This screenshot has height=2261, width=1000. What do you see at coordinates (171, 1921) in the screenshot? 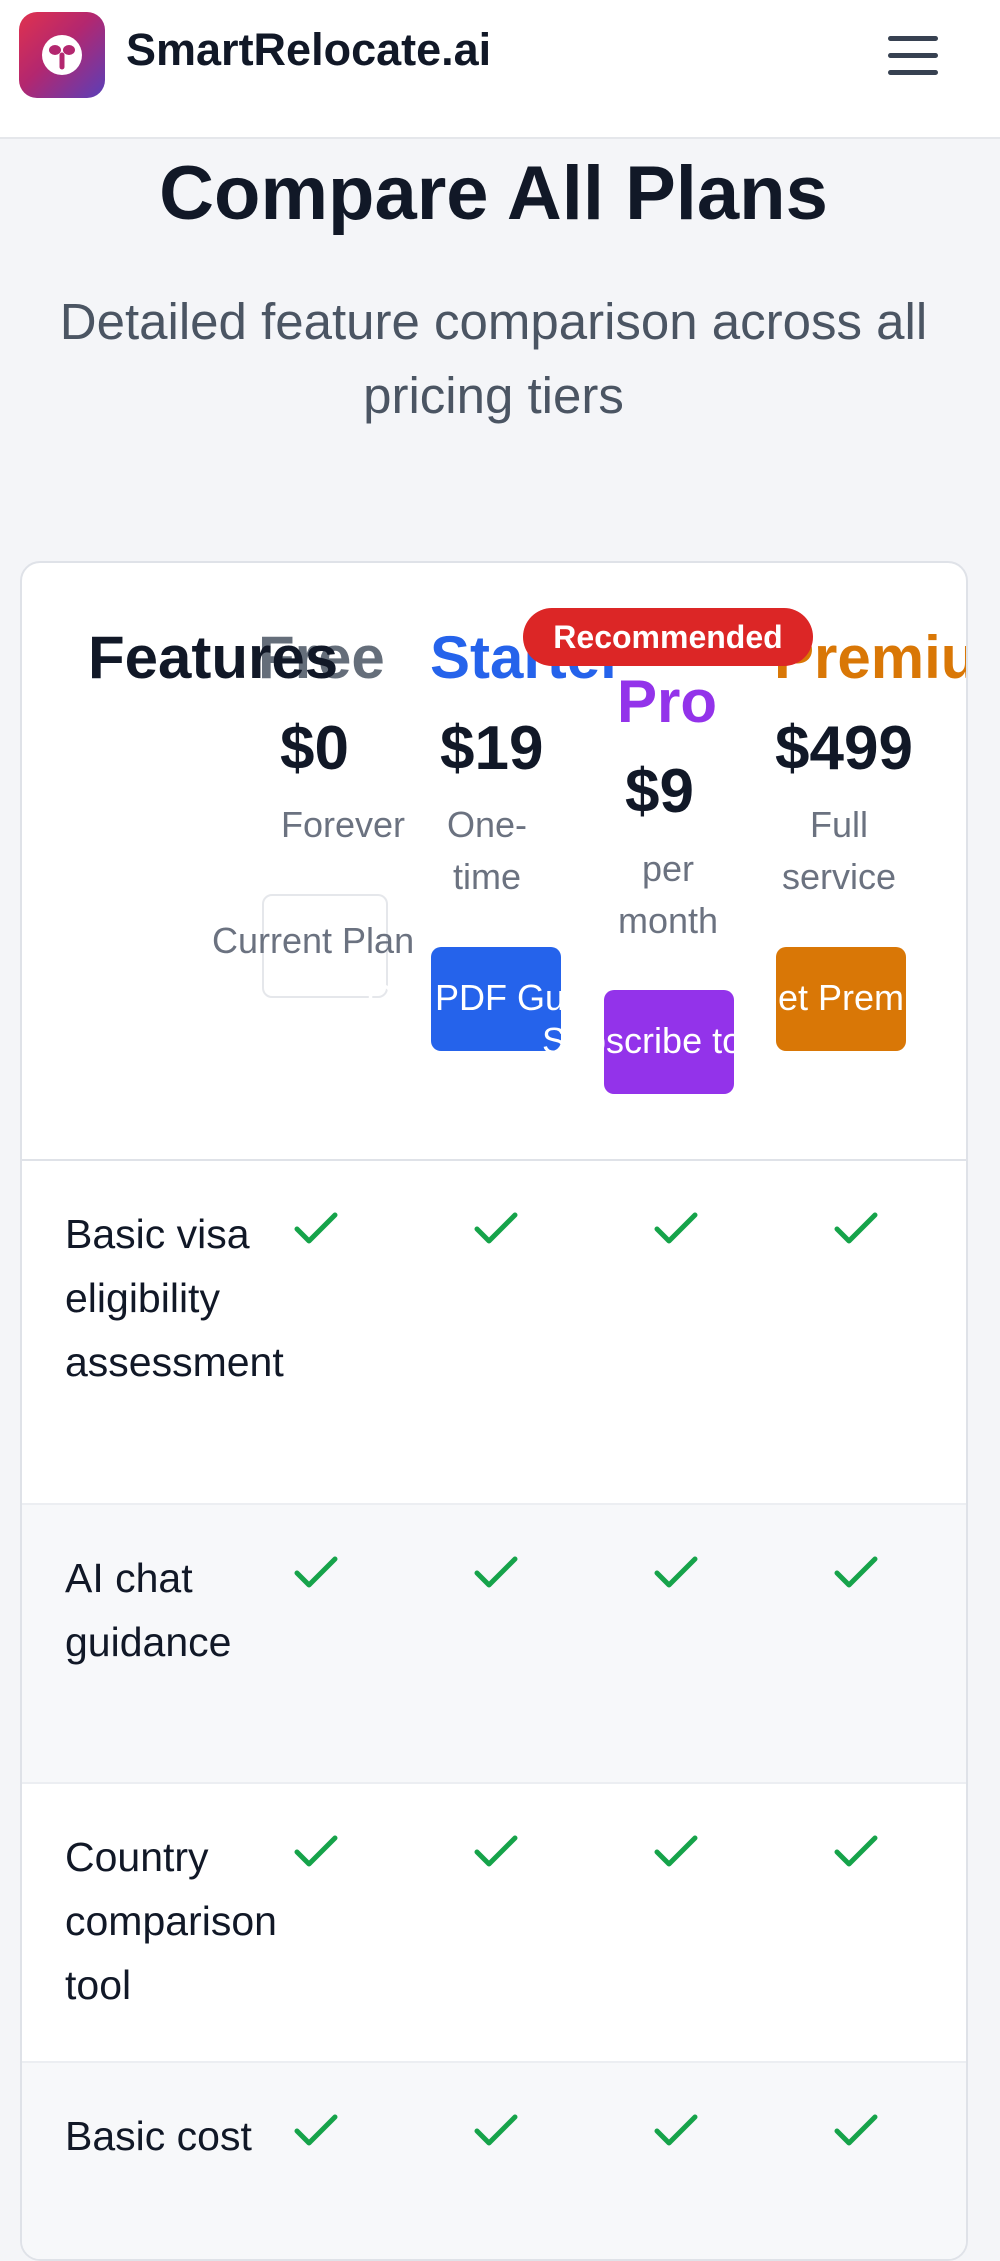
I see `feature-label: Country comparison tool` at bounding box center [171, 1921].